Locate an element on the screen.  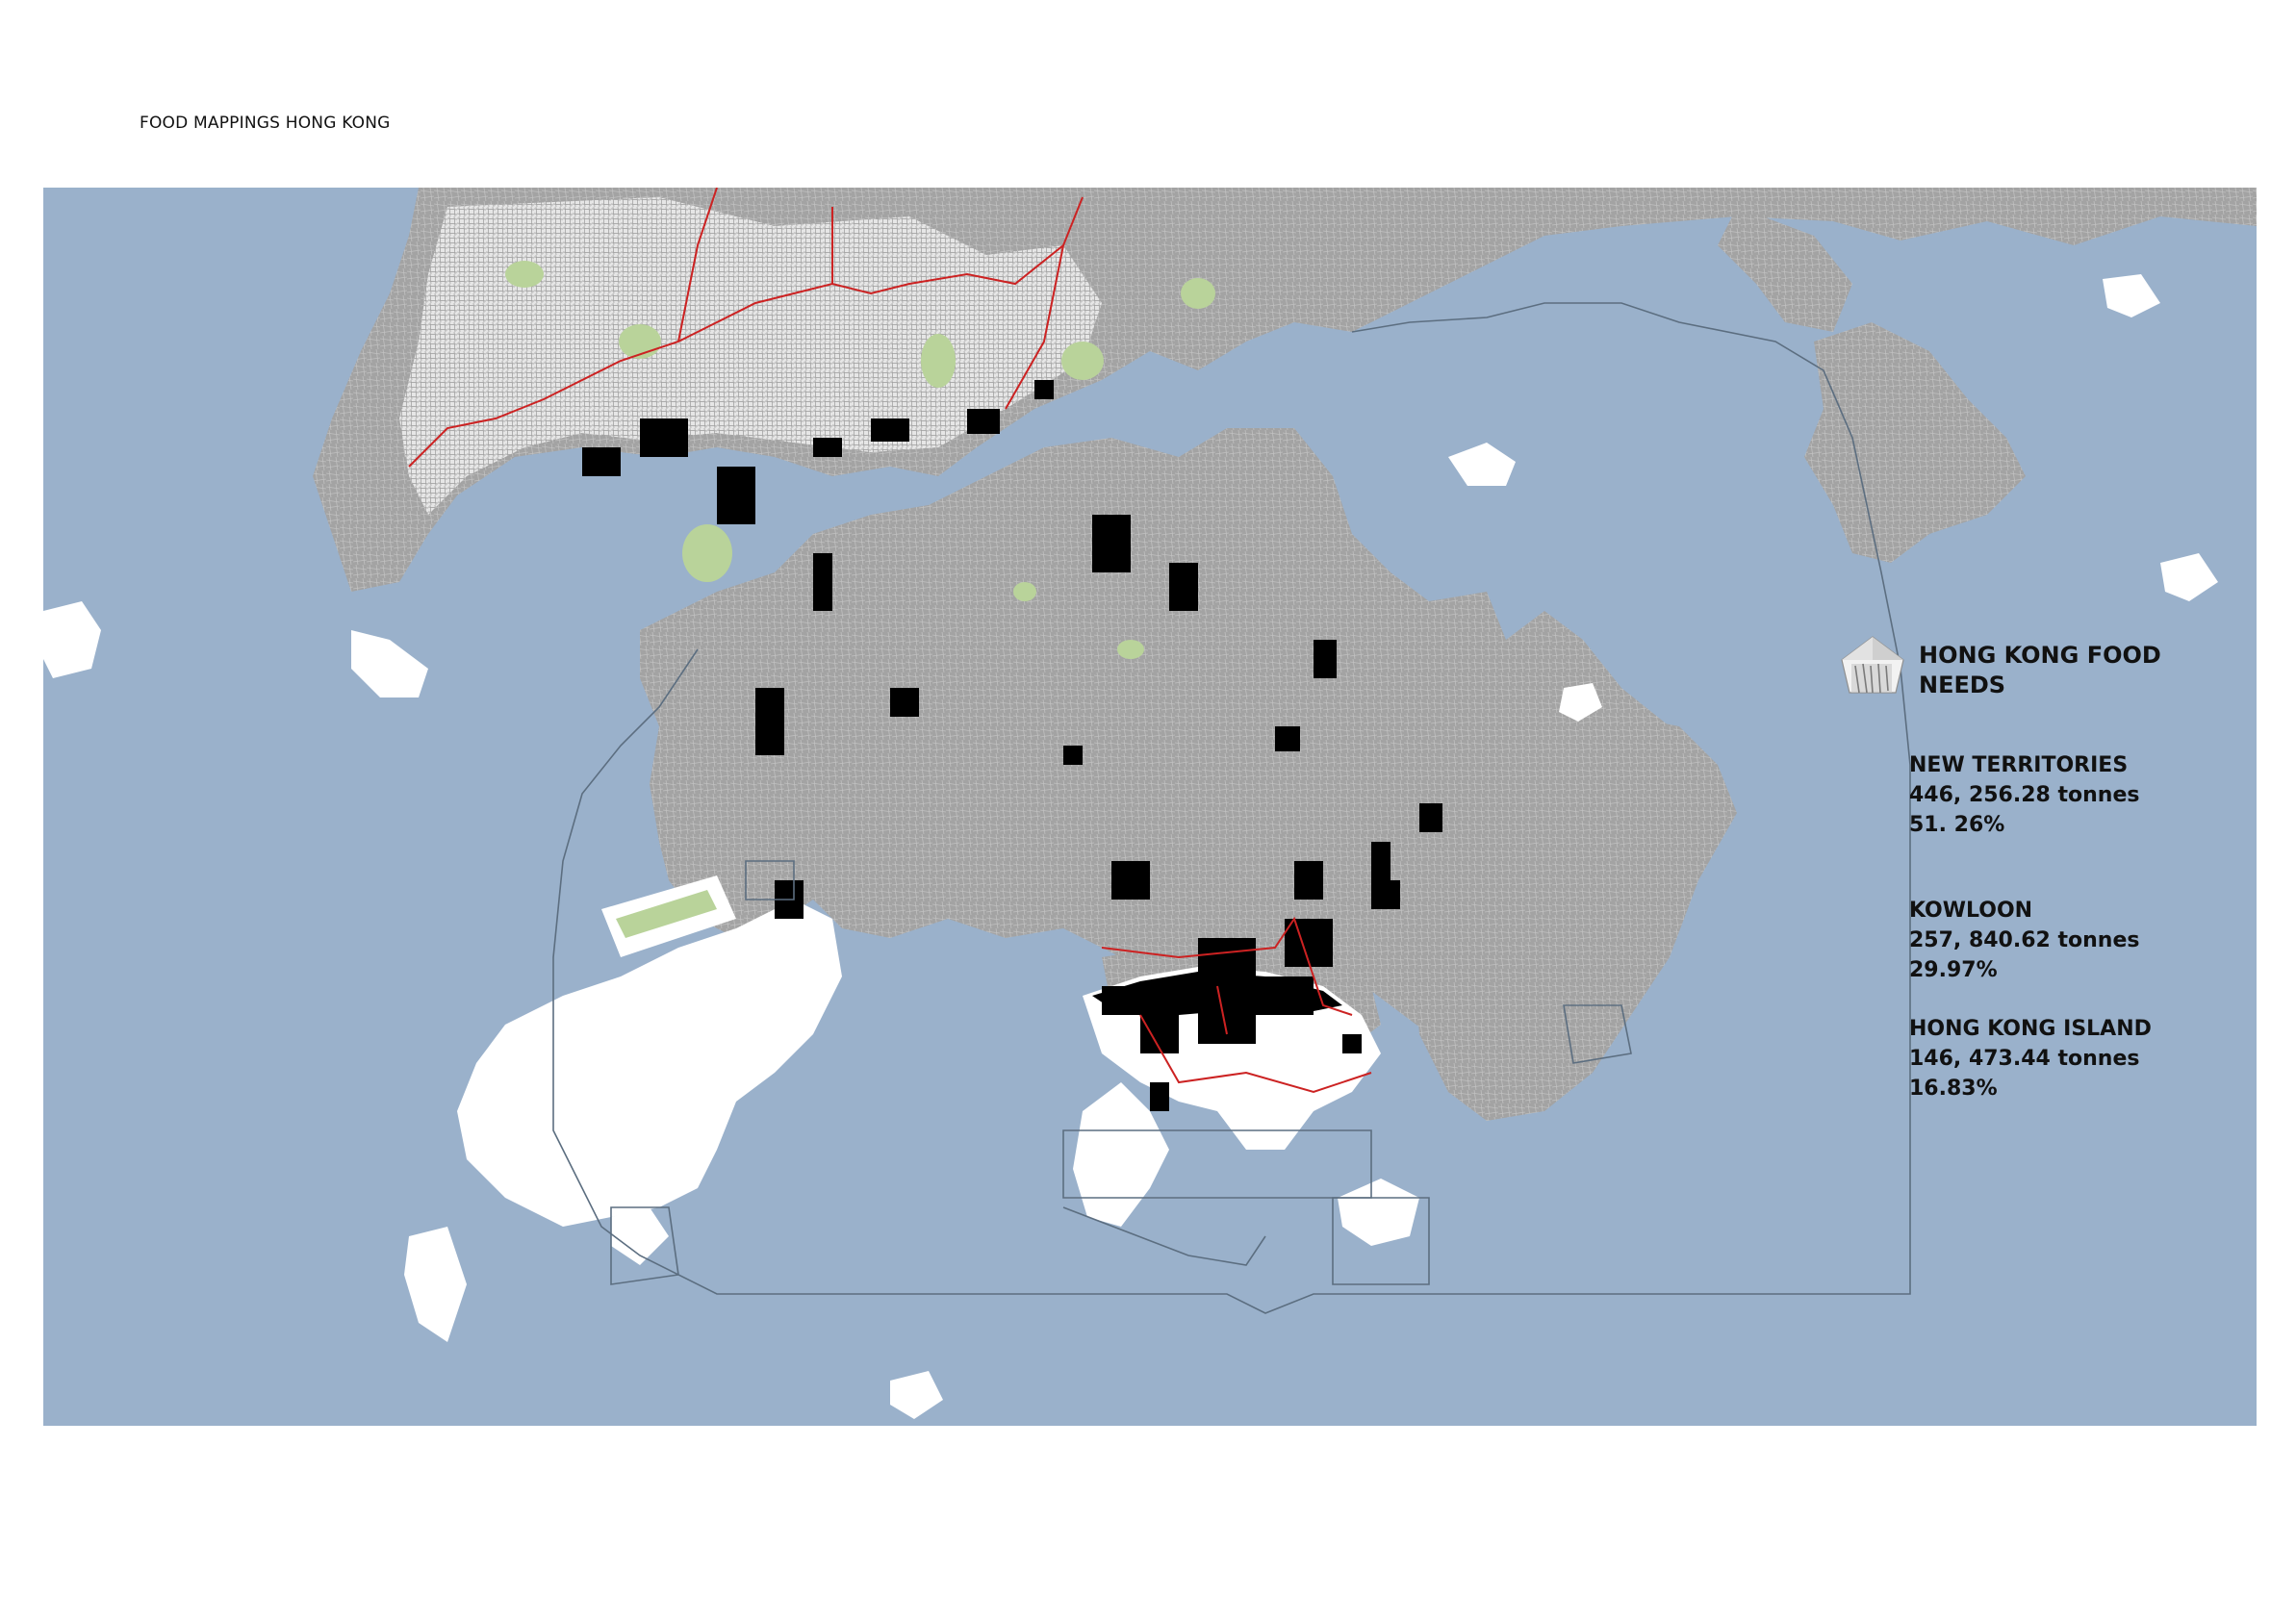
legend-region-kowloon: KOWLOON 257, 840.62 tonnes 29.97% is located at coordinates (2067, 940).